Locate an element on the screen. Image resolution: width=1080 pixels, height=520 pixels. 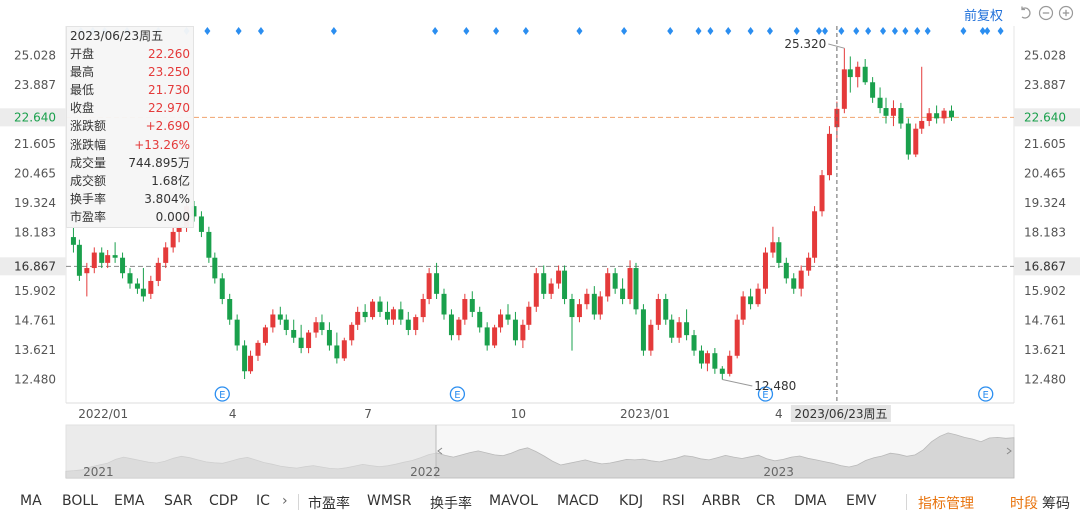
info-row-label: 涨跌额 is located at coordinates (88, 126).